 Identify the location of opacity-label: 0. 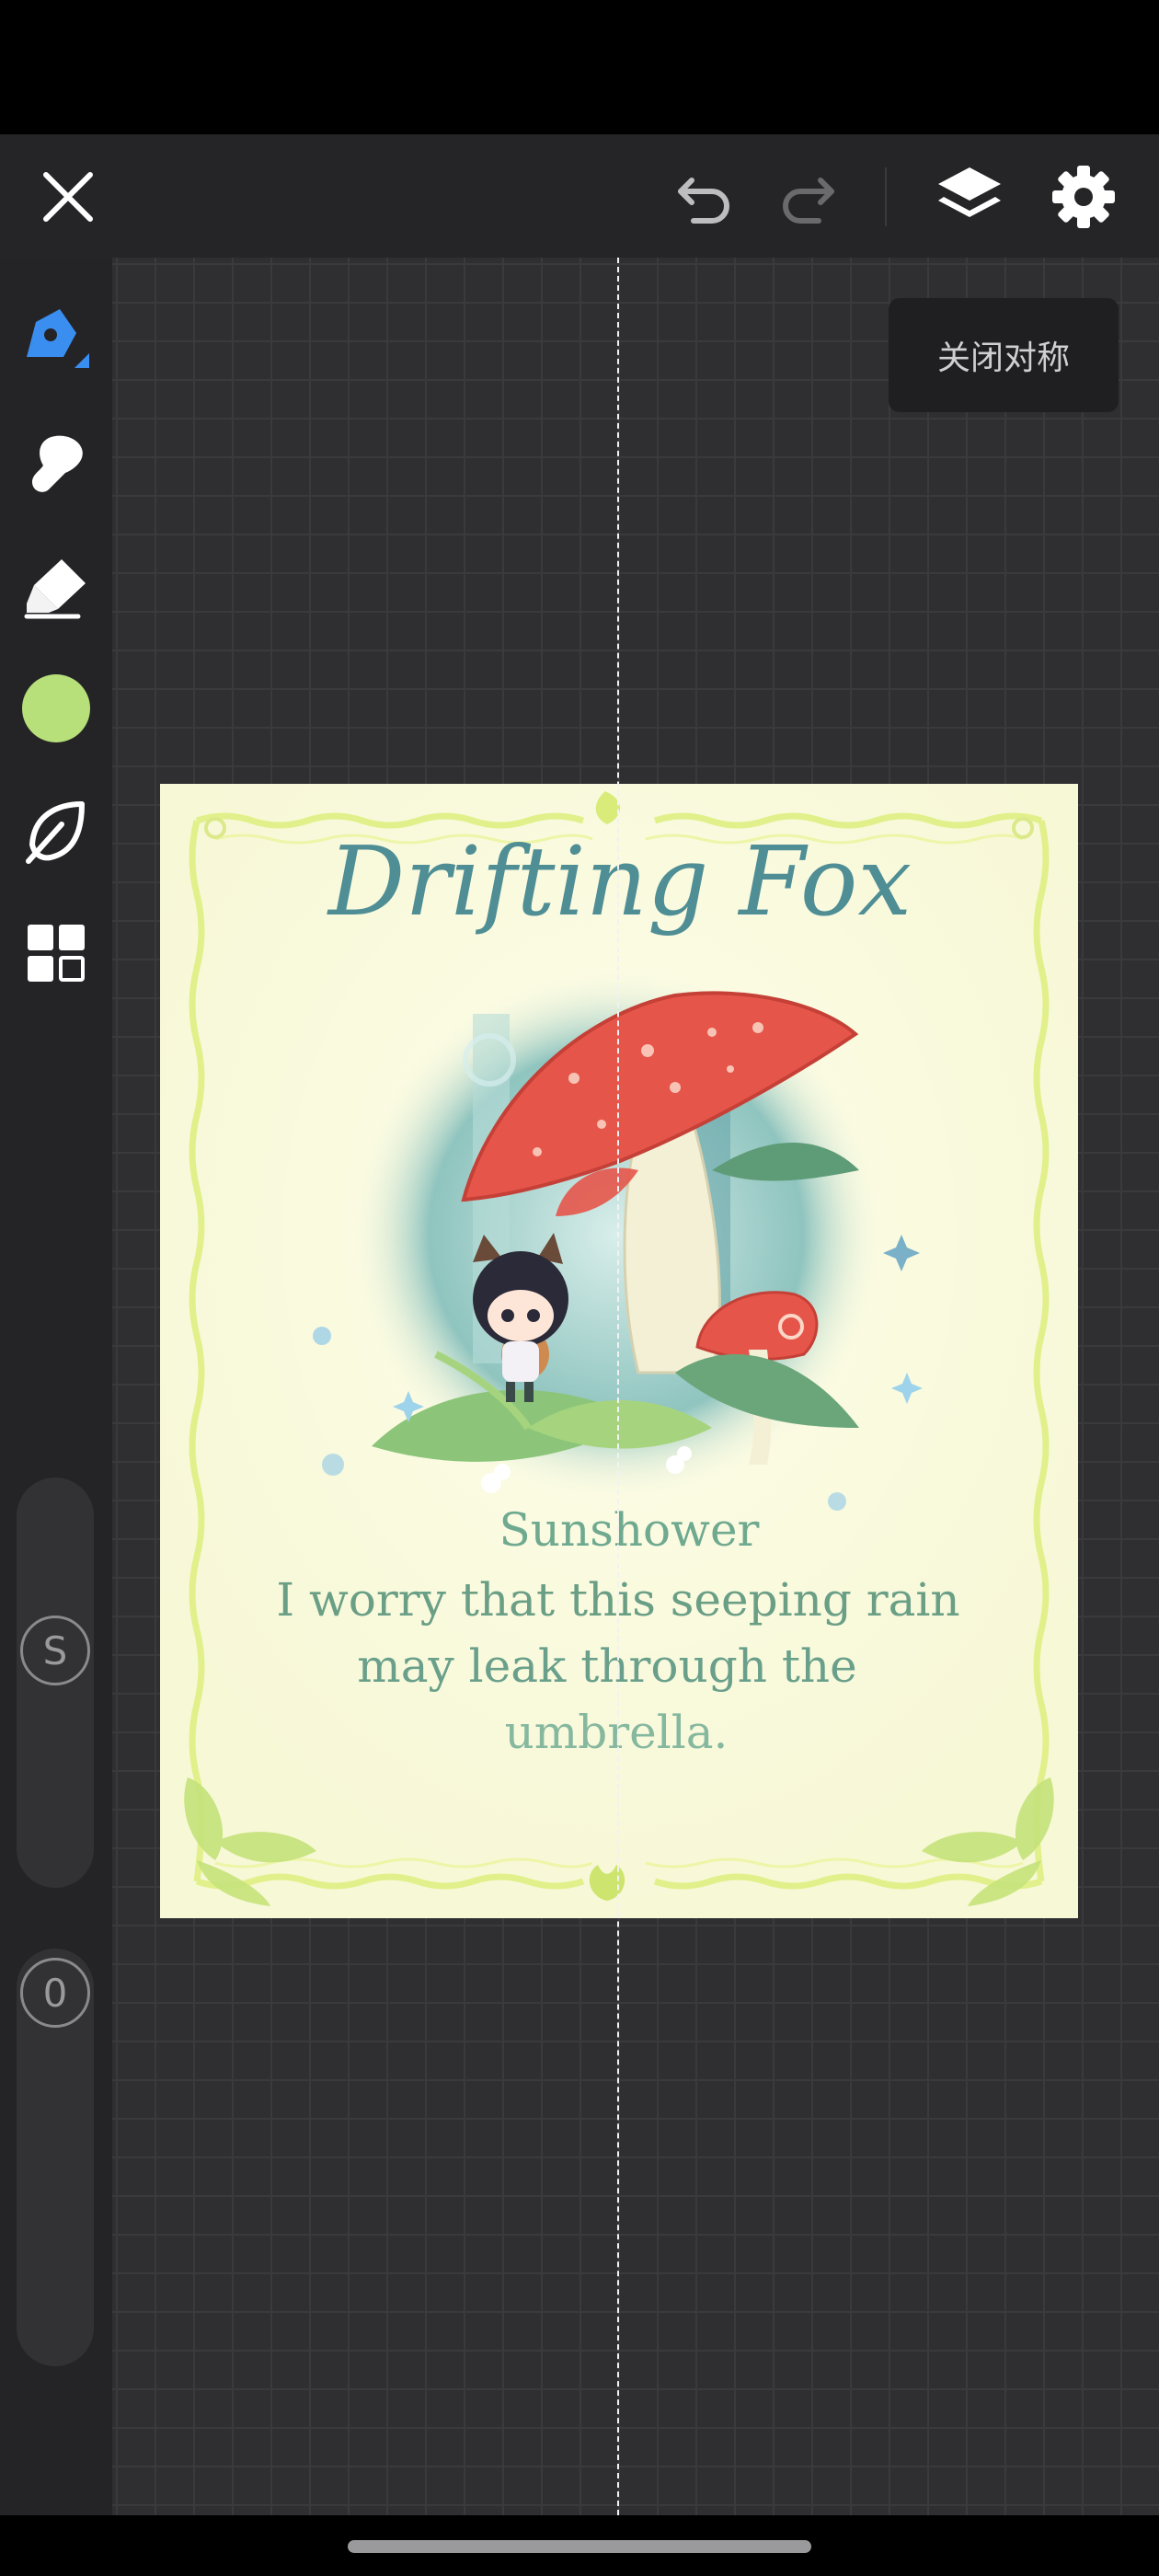
(55, 1993).